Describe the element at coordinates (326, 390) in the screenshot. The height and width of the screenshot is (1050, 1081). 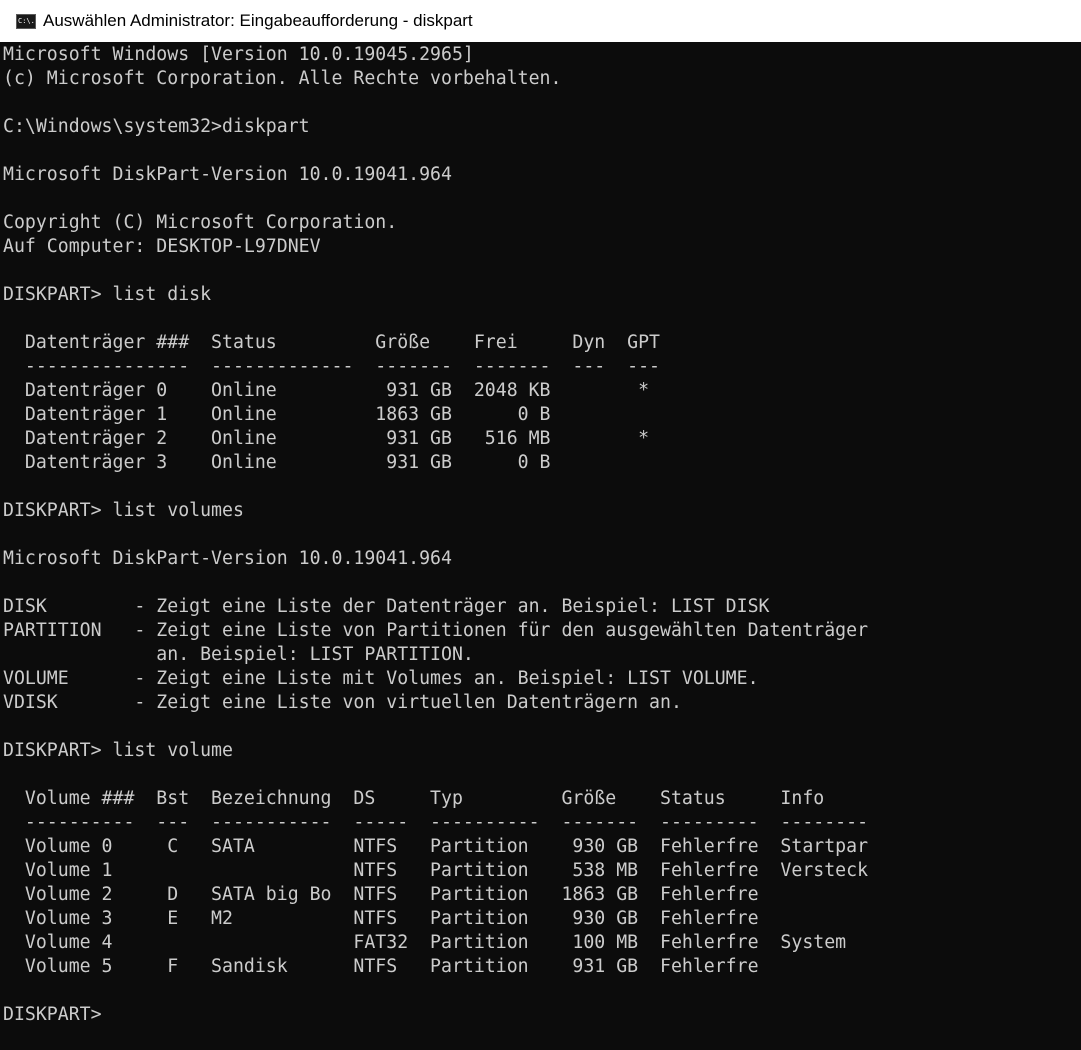
I see `console-line: Datenträger 0 Online 931 GB 2048 KB *` at that location.